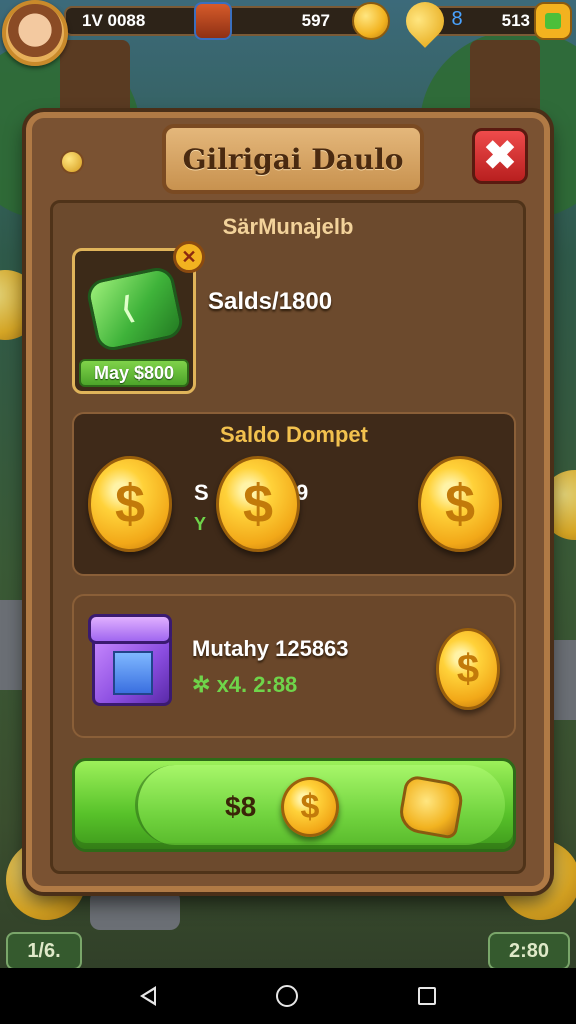 Image resolution: width=576 pixels, height=1024 pixels. I want to click on add-currency-button, so click(553, 21).